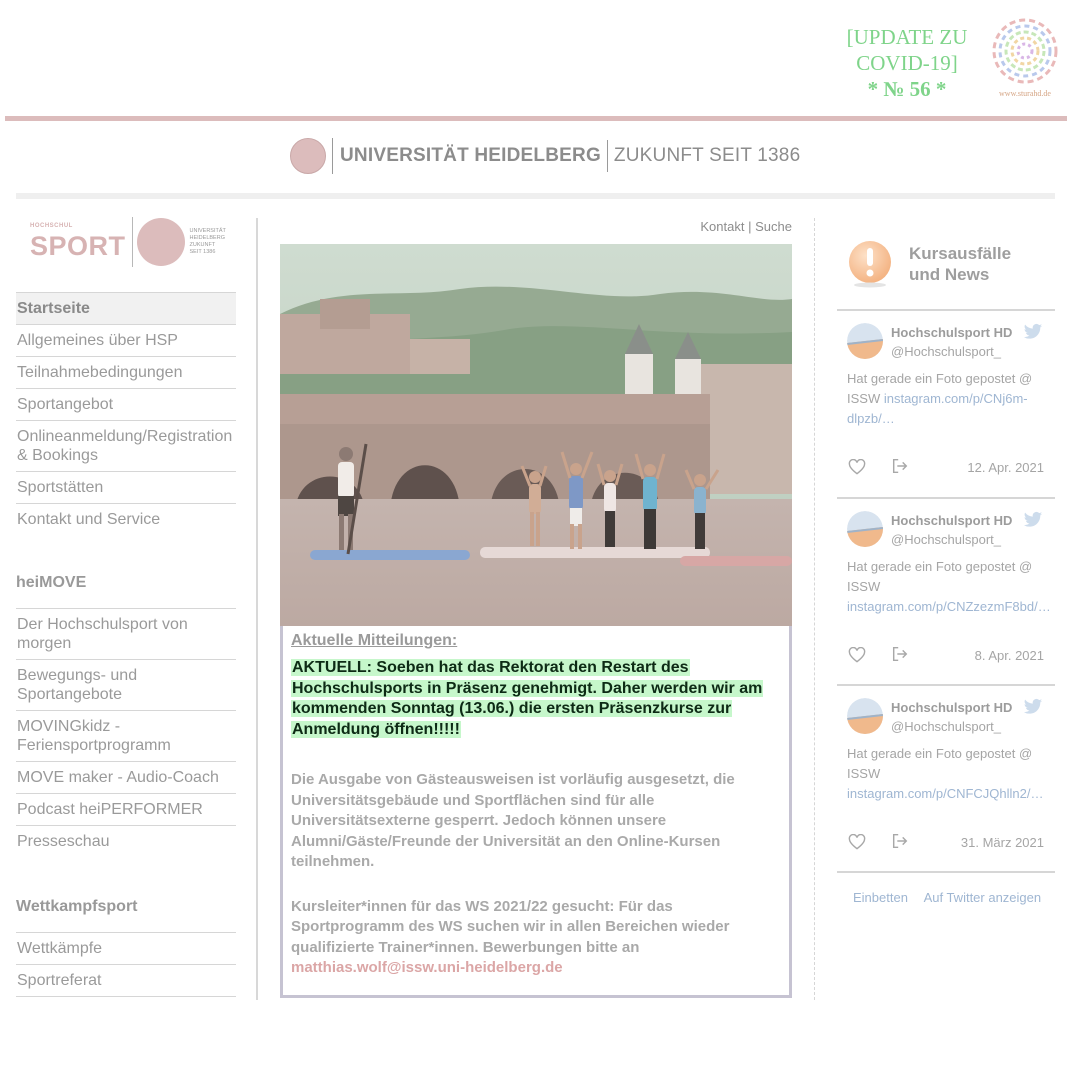  What do you see at coordinates (535, 196) in the screenshot?
I see `header-divider` at bounding box center [535, 196].